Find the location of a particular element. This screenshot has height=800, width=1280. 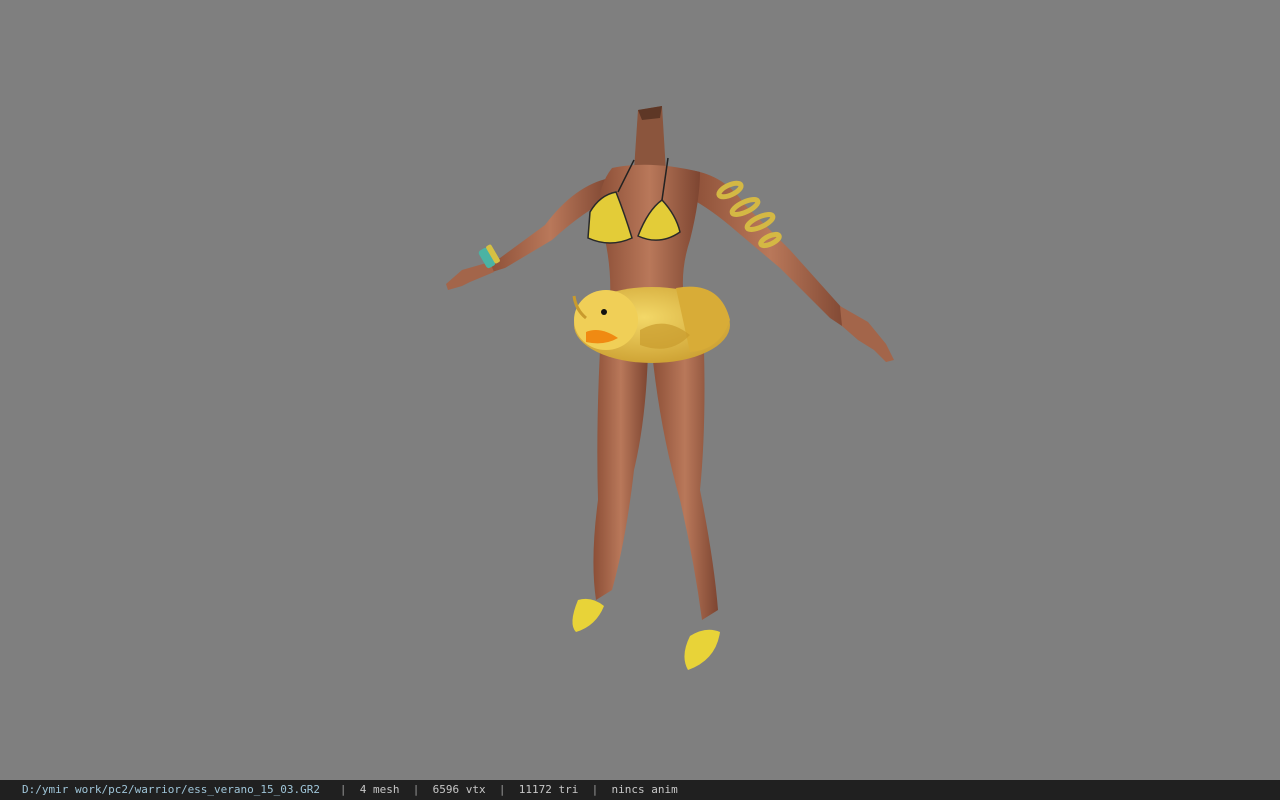

triangle-count: 11172 tri is located at coordinates (548, 789).